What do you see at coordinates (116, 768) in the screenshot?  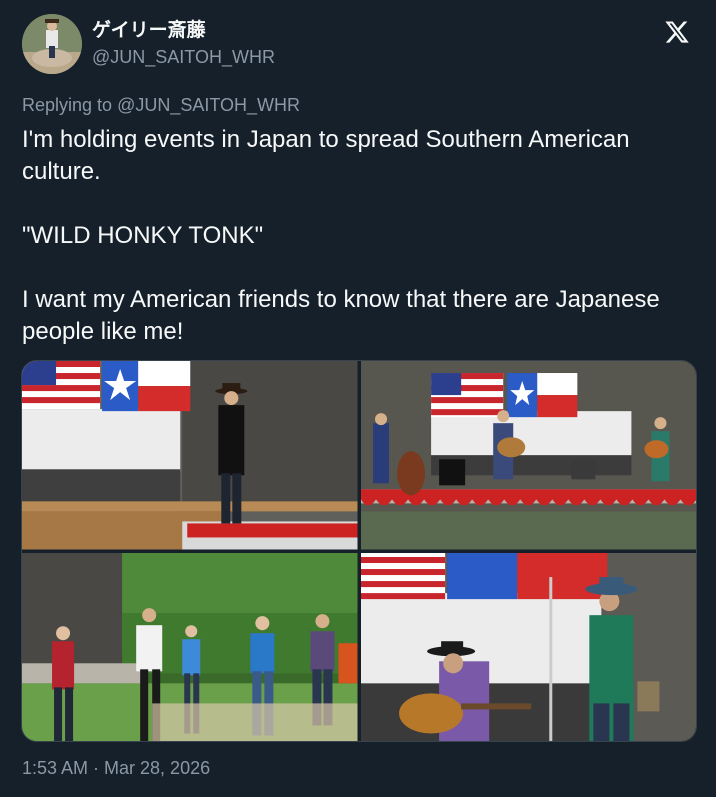 I see `tweet-timestamp: 1:53 AM · Mar 28, 2026` at bounding box center [116, 768].